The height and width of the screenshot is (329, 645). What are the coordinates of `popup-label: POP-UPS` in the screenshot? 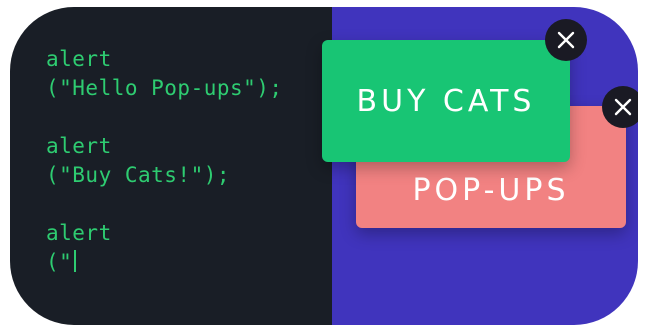 It's located at (491, 190).